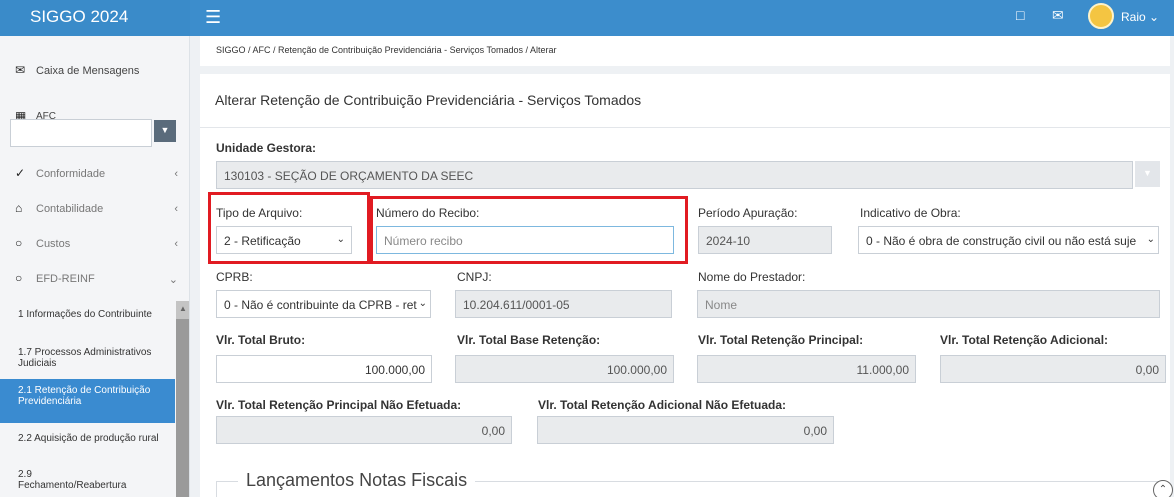  Describe the element at coordinates (20, 173) in the screenshot. I see `check-icon: ✓` at that location.